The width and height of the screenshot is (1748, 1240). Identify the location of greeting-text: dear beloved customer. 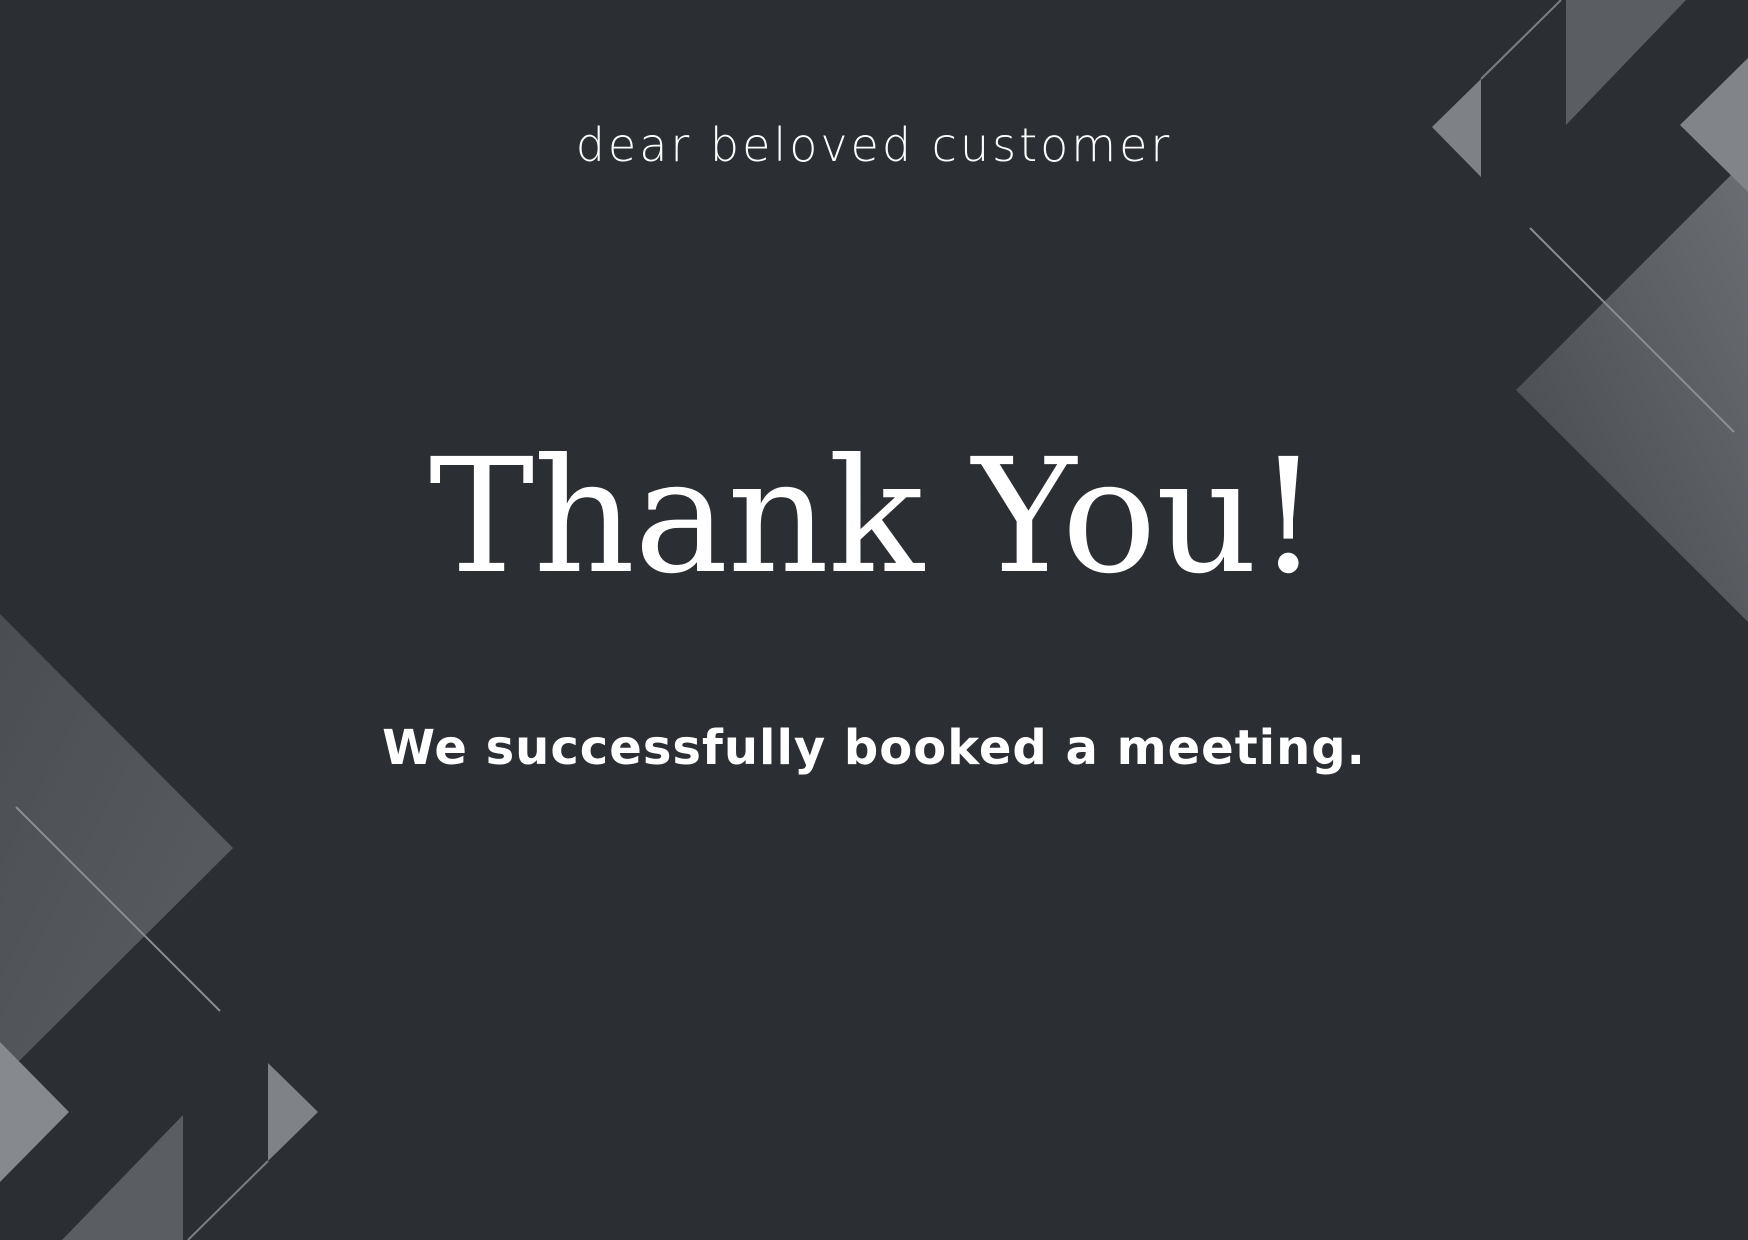
(874, 145).